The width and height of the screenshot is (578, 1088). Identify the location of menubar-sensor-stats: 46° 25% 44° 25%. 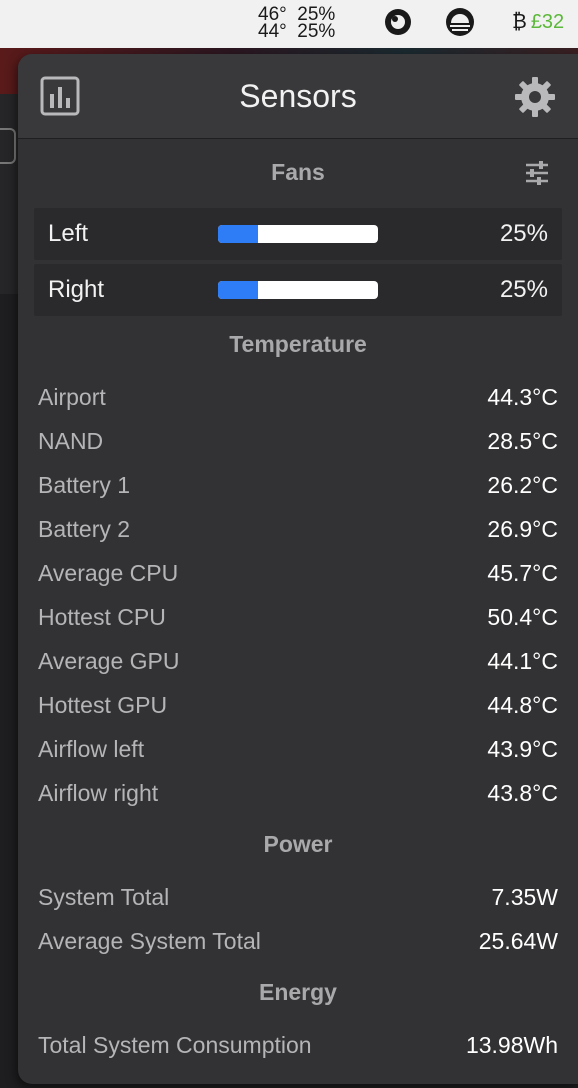
(297, 23).